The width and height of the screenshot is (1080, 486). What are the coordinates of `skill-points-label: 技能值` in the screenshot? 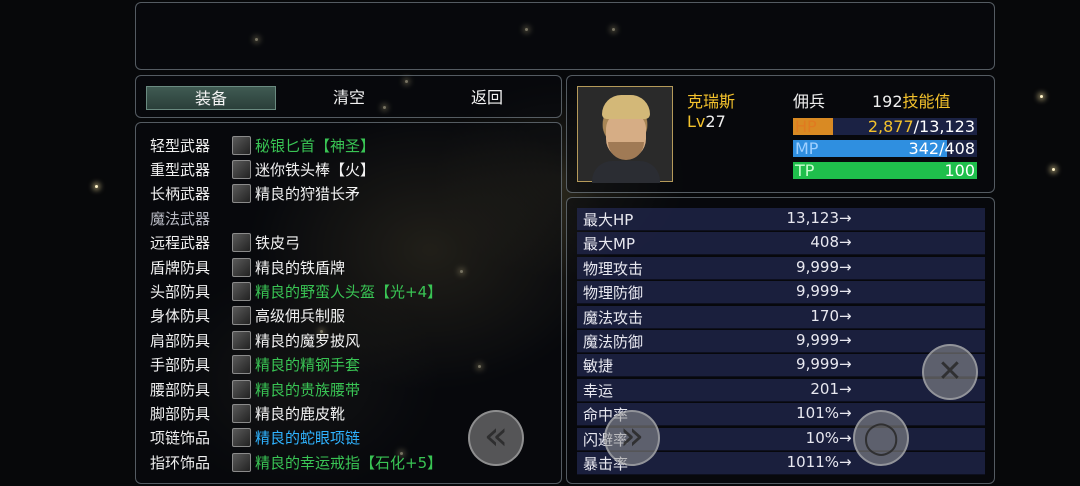 It's located at (926, 101).